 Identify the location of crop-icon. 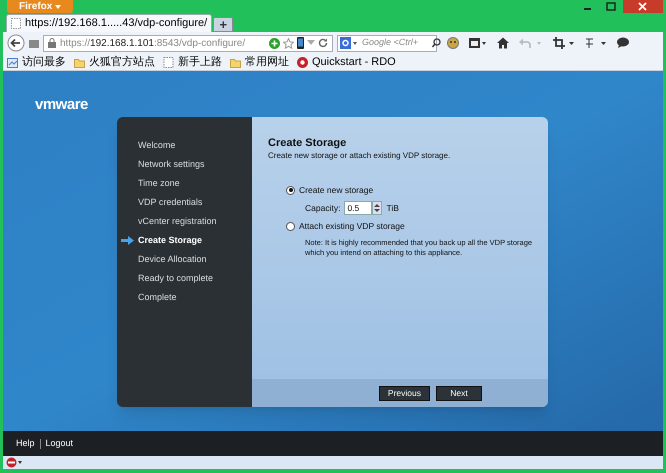
(564, 43).